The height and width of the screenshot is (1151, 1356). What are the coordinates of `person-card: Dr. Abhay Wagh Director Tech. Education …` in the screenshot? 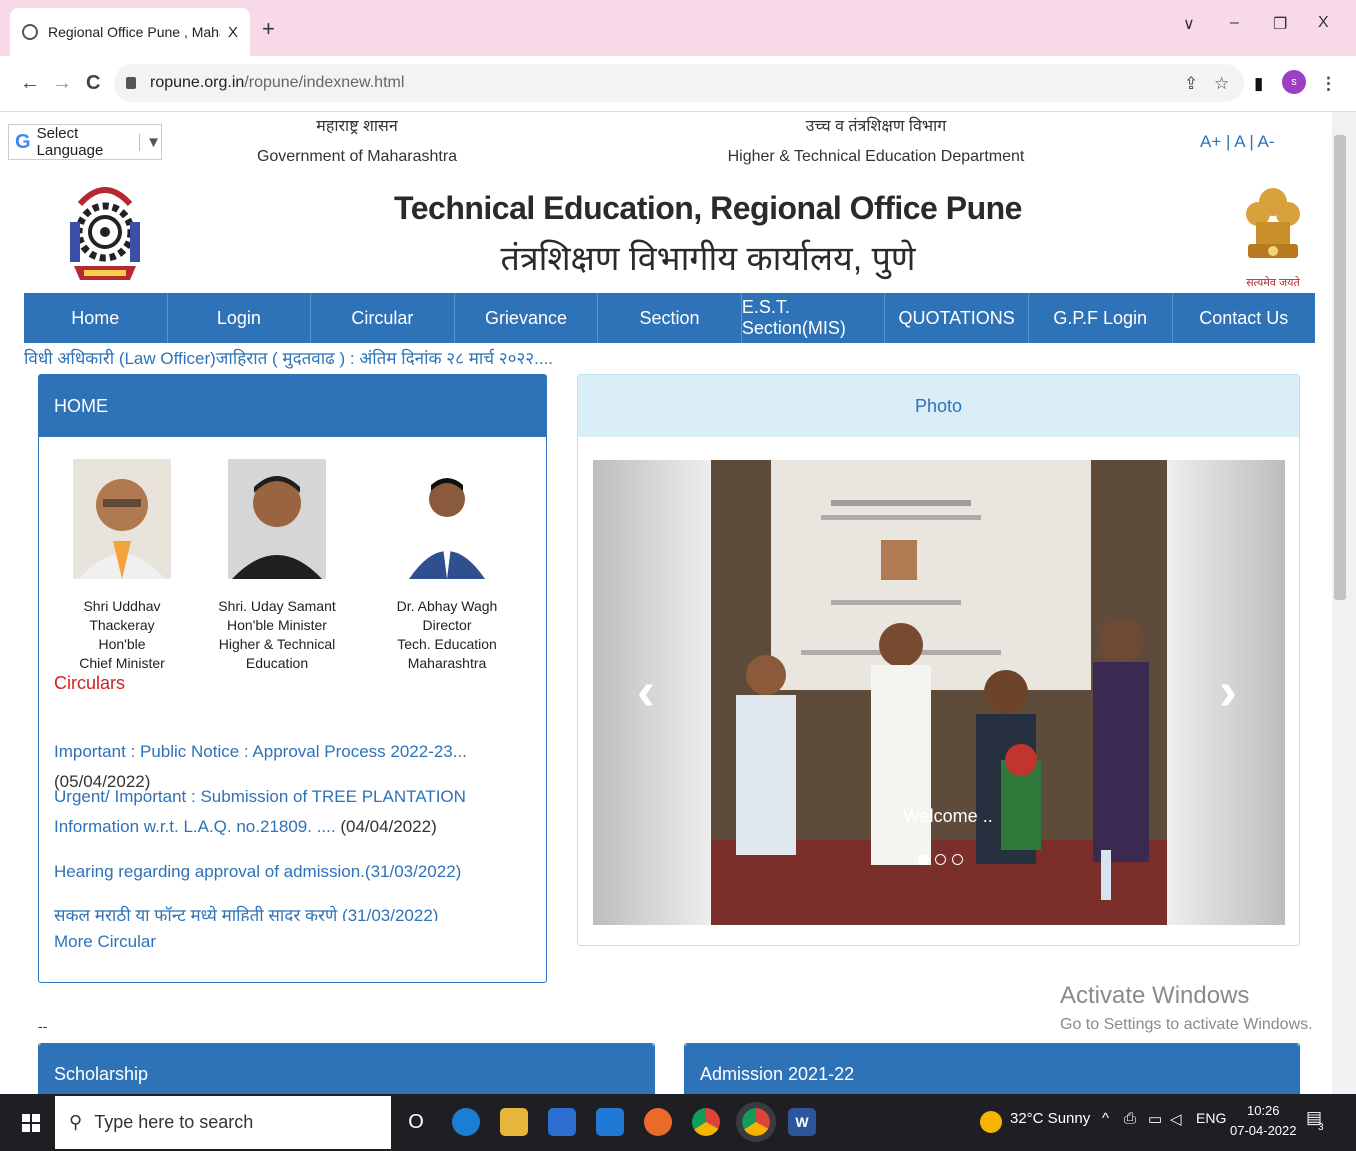 It's located at (447, 566).